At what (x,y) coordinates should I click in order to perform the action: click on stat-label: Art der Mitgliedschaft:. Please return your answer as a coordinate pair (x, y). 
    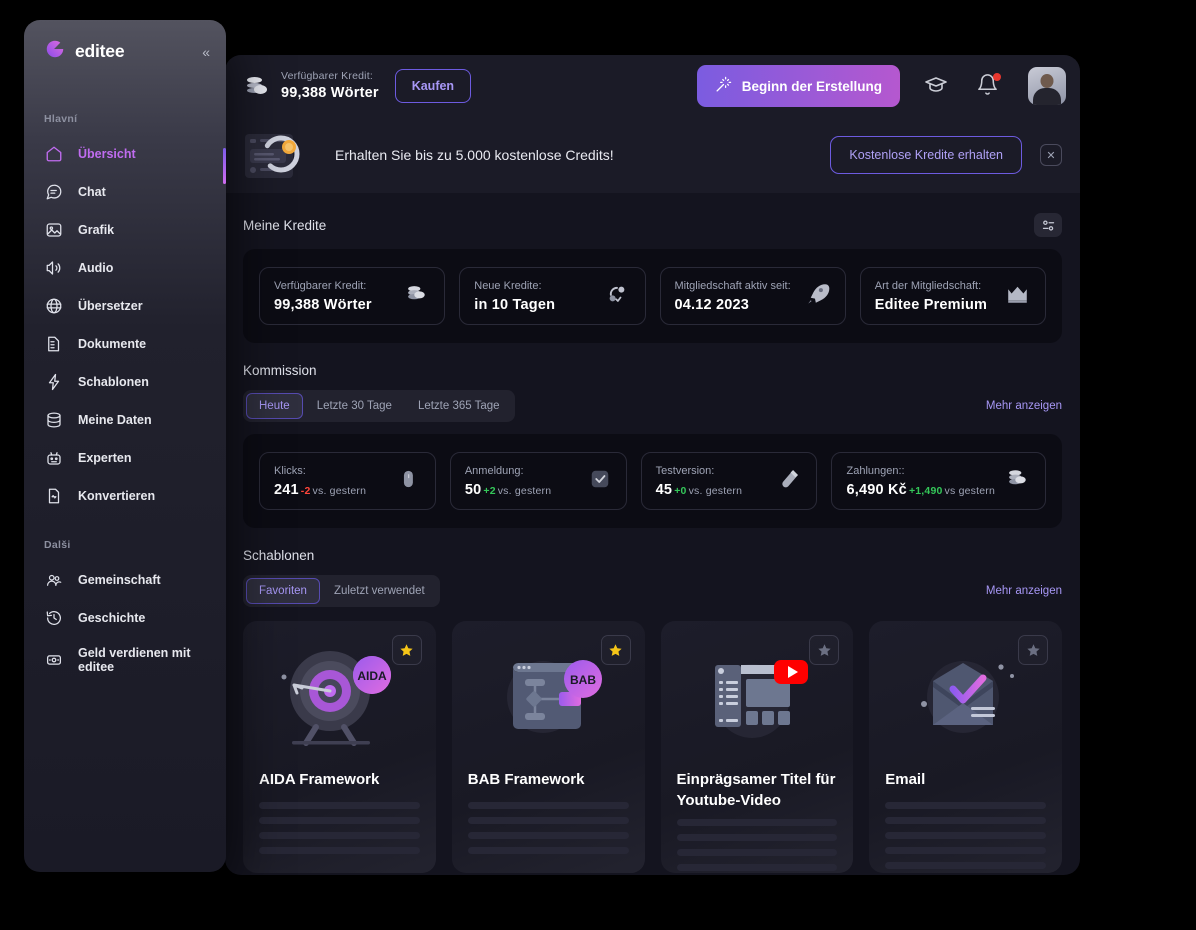
    Looking at the image, I should click on (928, 285).